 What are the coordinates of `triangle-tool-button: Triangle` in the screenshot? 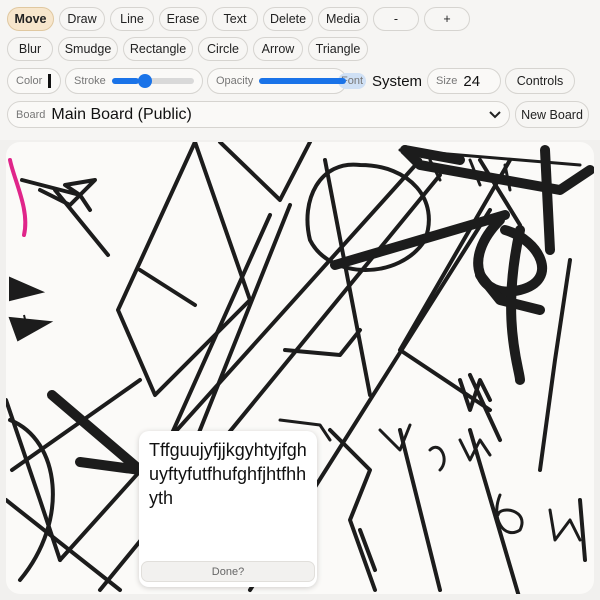 It's located at (338, 49).